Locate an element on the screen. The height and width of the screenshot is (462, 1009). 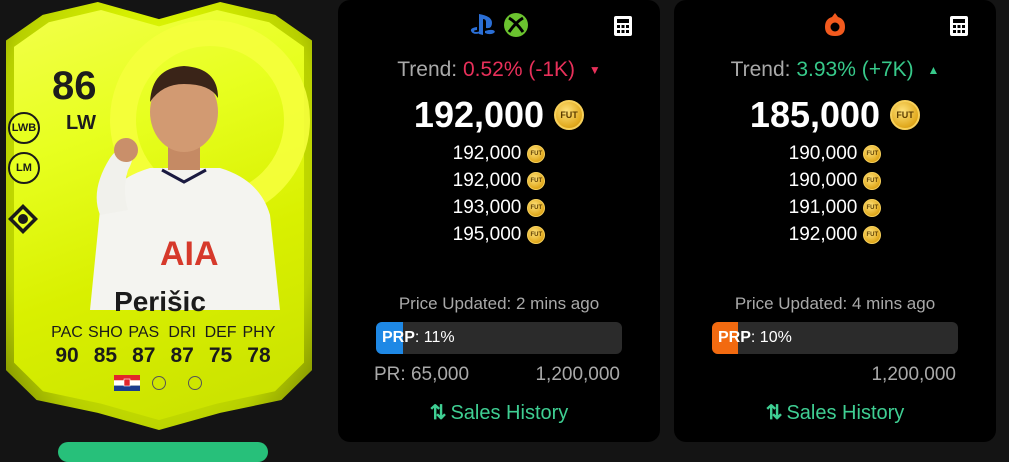
trend-display: Trend: 0.52% (-1K) ▼ is located at coordinates (499, 70).